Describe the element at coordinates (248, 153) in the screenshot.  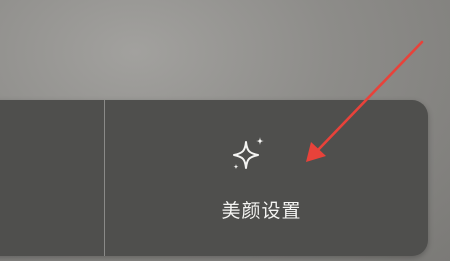
I see `sparkle-icon` at that location.